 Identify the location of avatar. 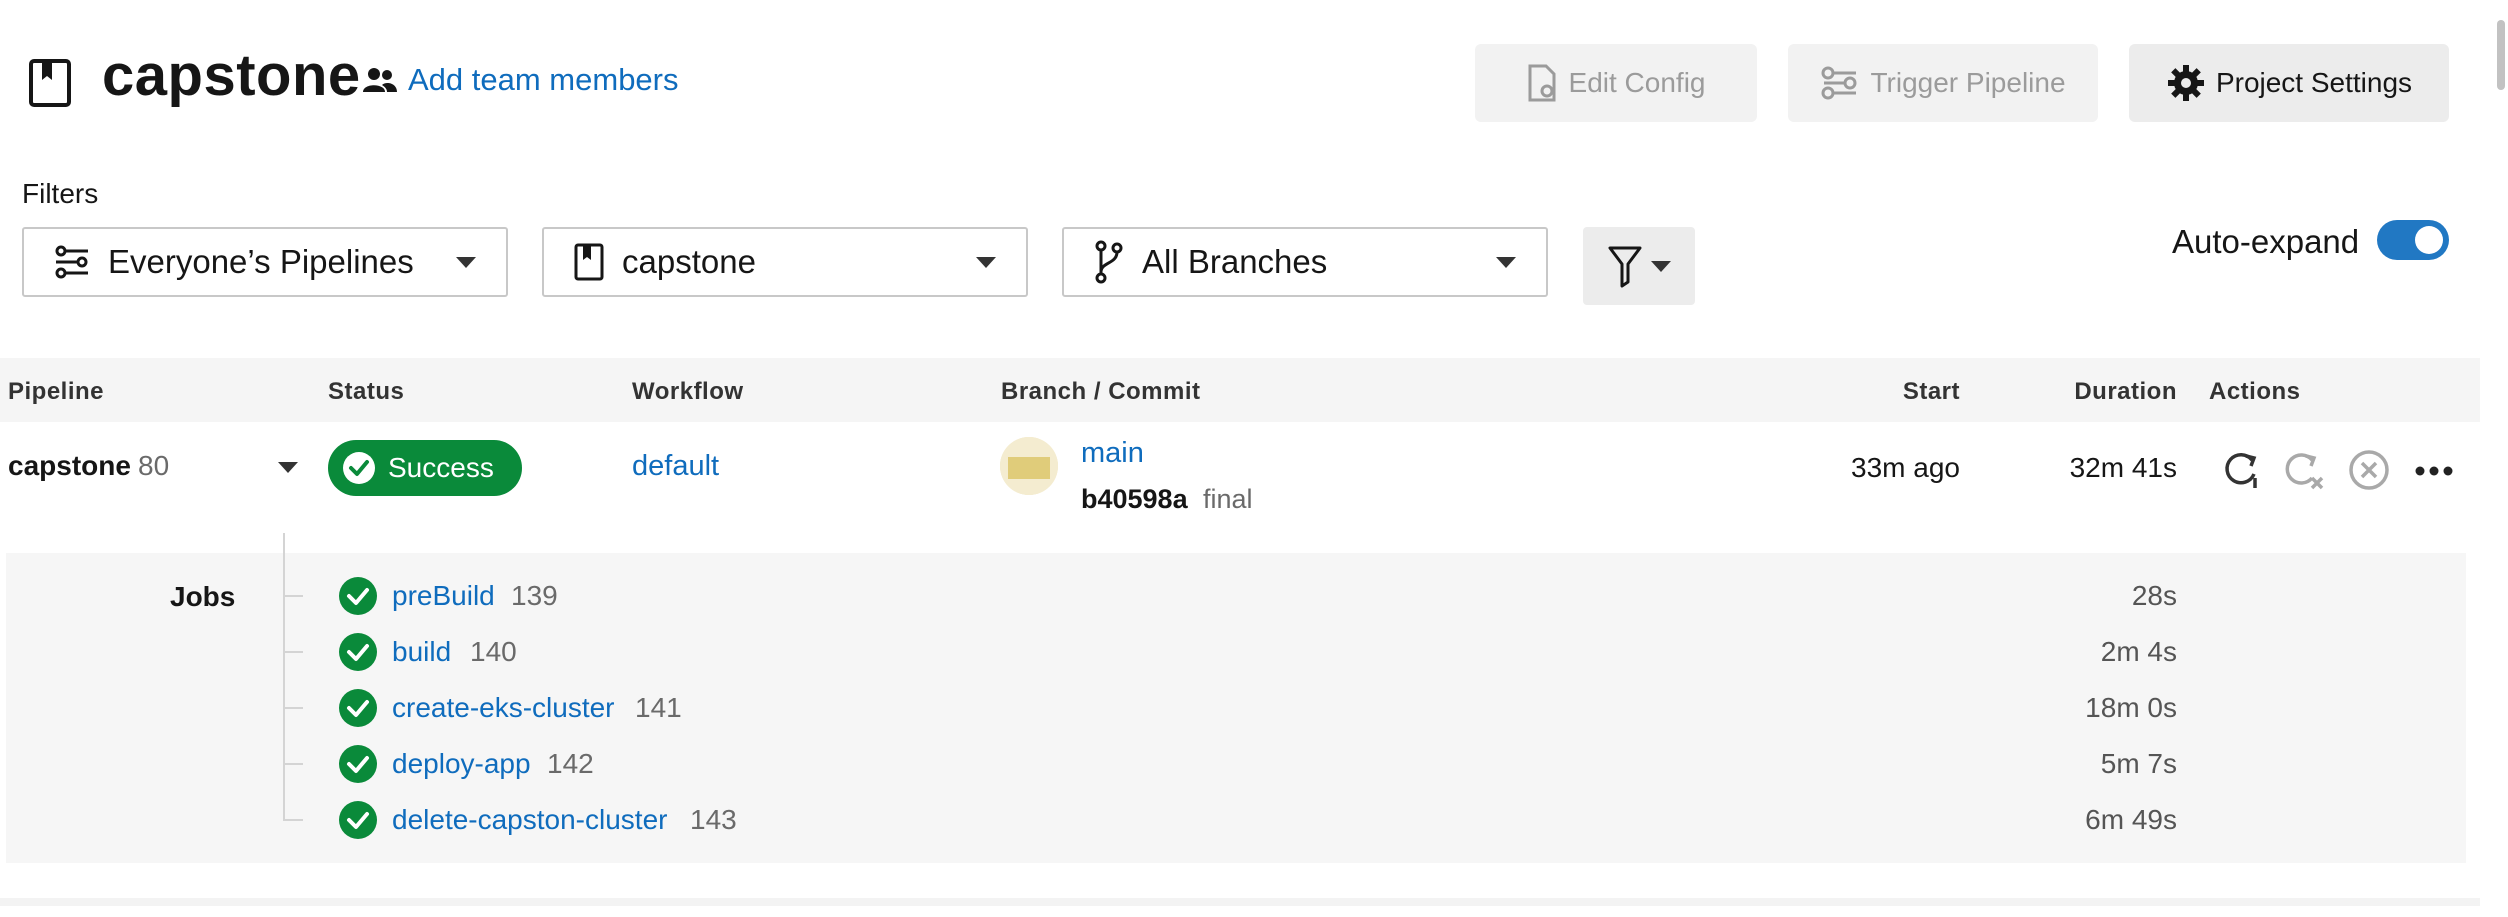
(1029, 466).